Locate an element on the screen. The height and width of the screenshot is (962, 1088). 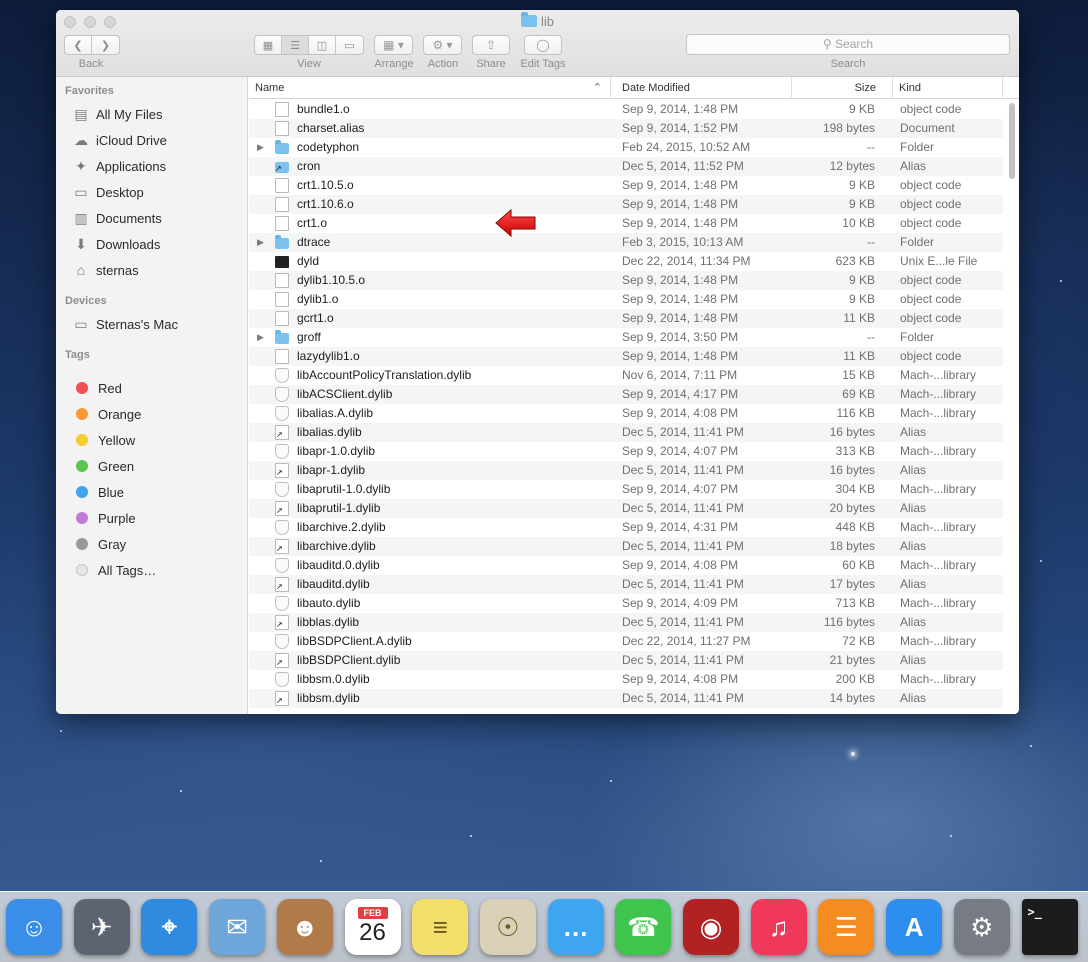
file-row: ▶ groff Sep 9, 2014, 3:50 PM -- Folder is located at coordinates (626, 337).